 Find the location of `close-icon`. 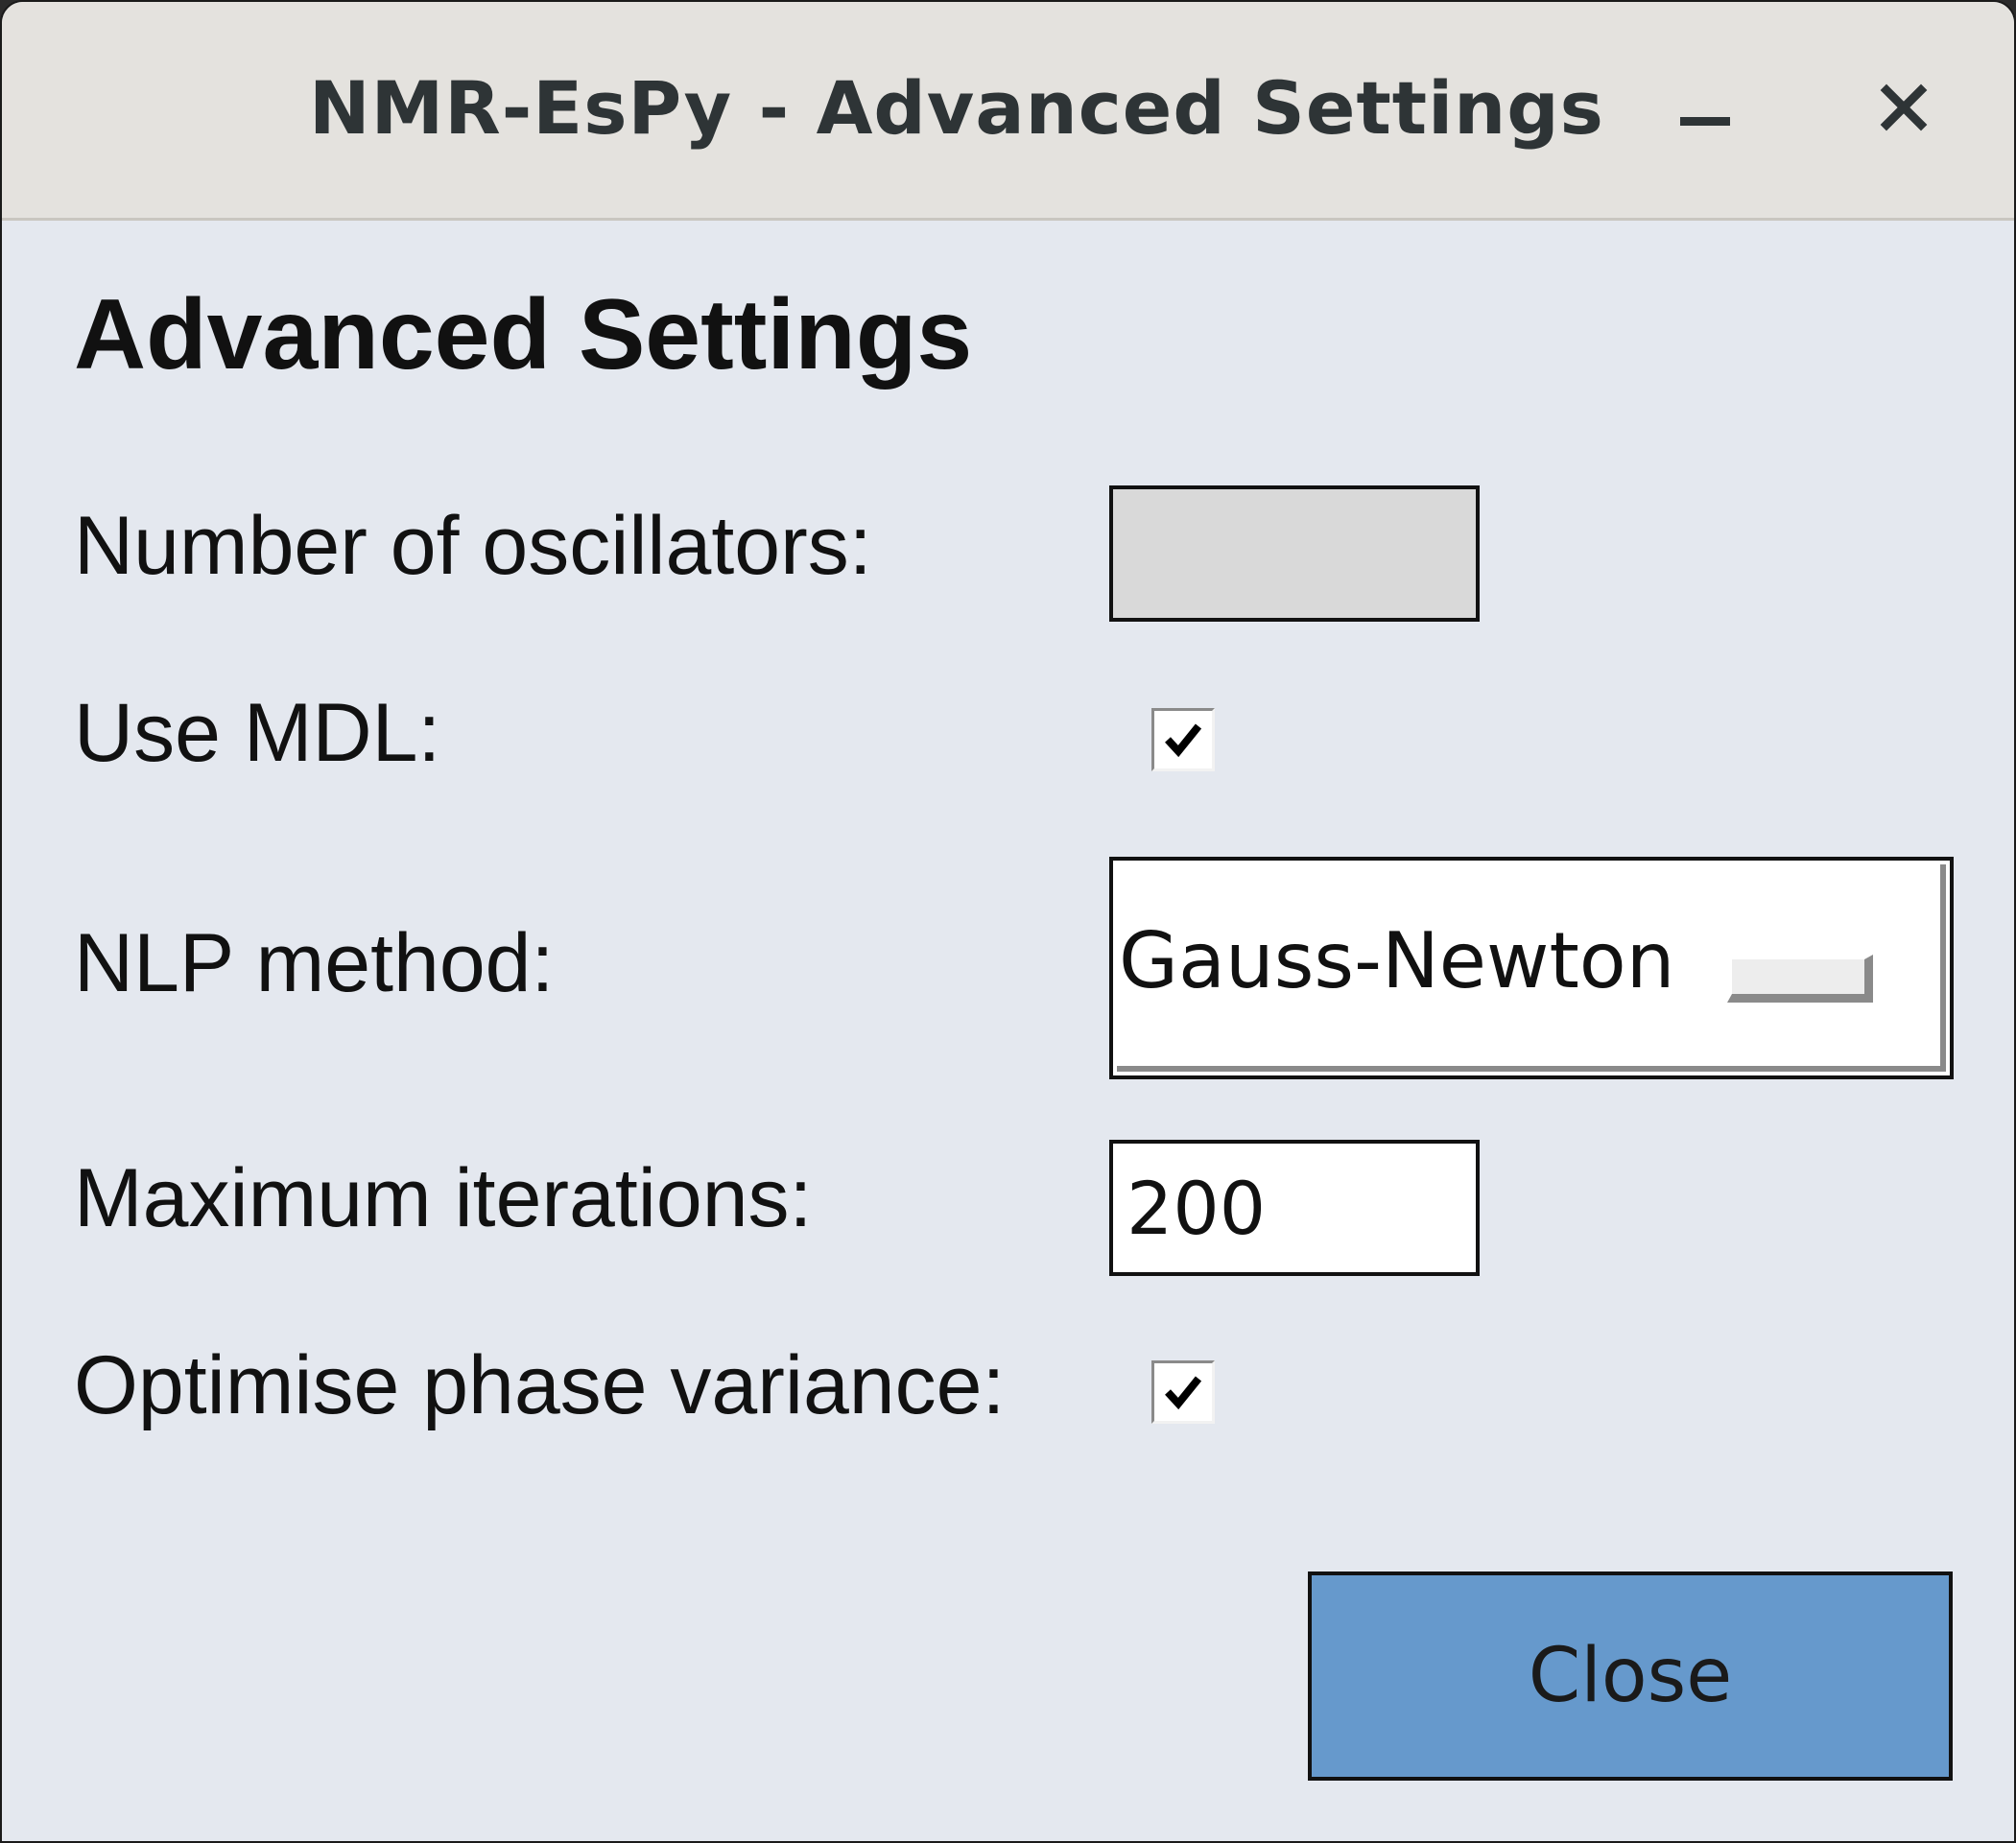

close-icon is located at coordinates (1904, 107).